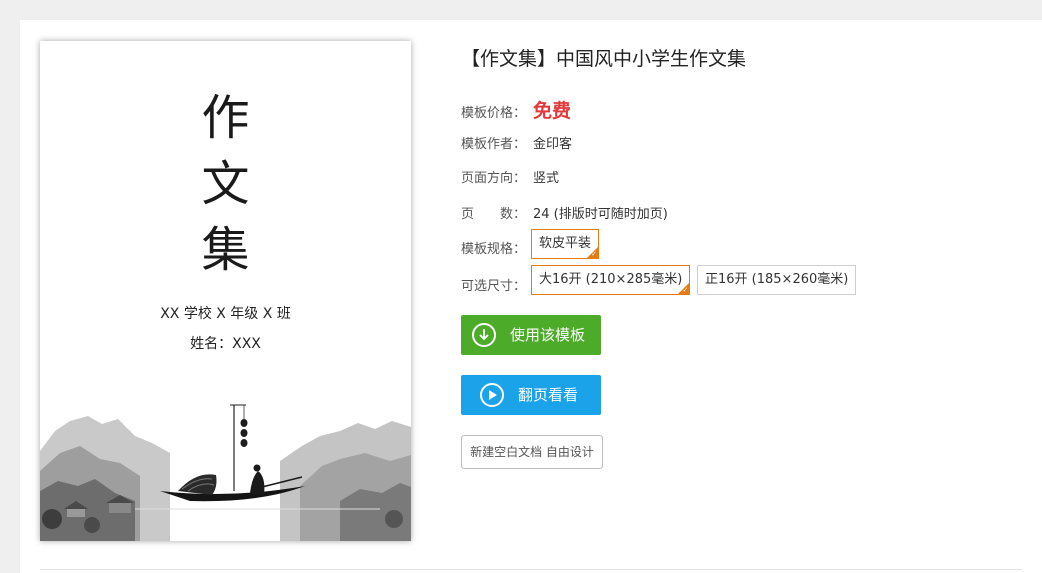 The image size is (1042, 573). I want to click on divider, so click(531, 569).